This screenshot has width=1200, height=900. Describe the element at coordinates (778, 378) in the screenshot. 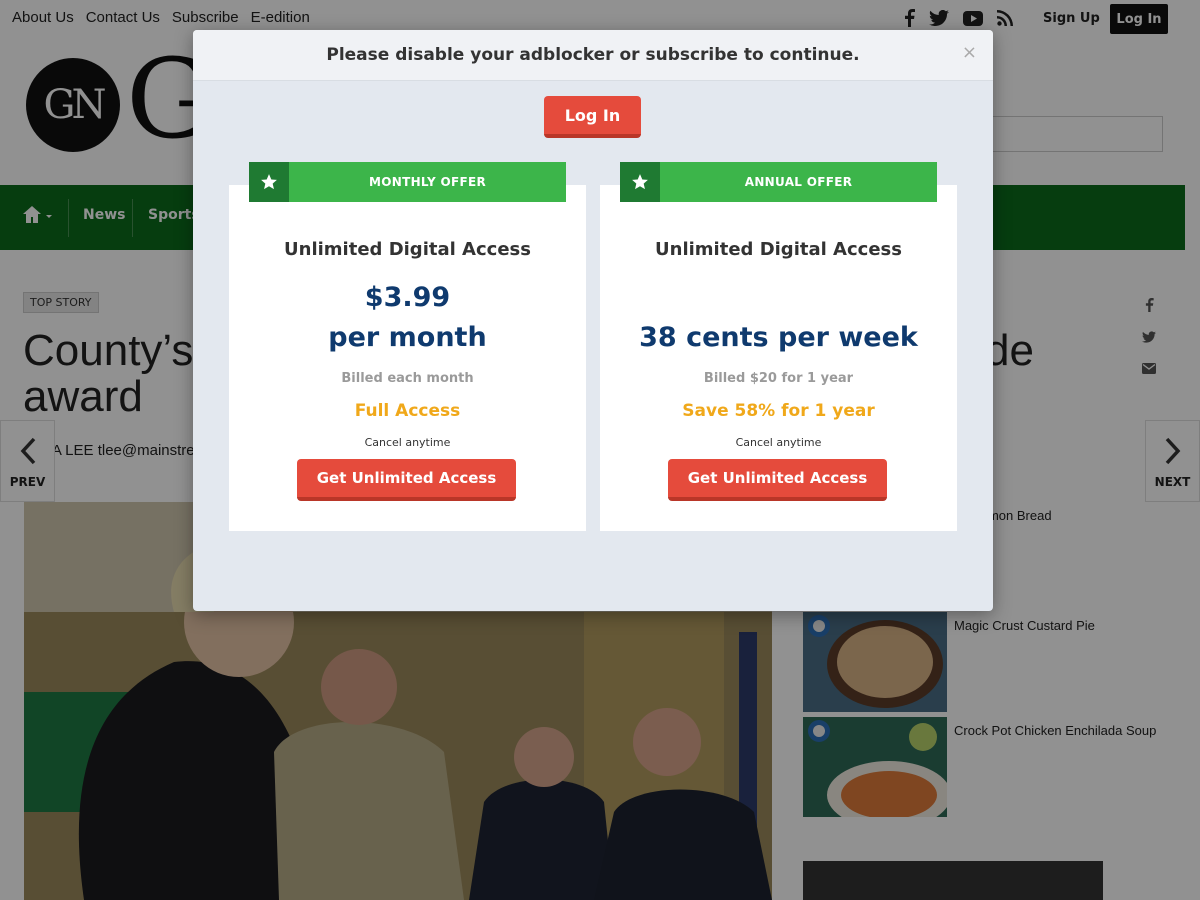

I see `offer-billing-note: Billed $20 for 1 year` at that location.